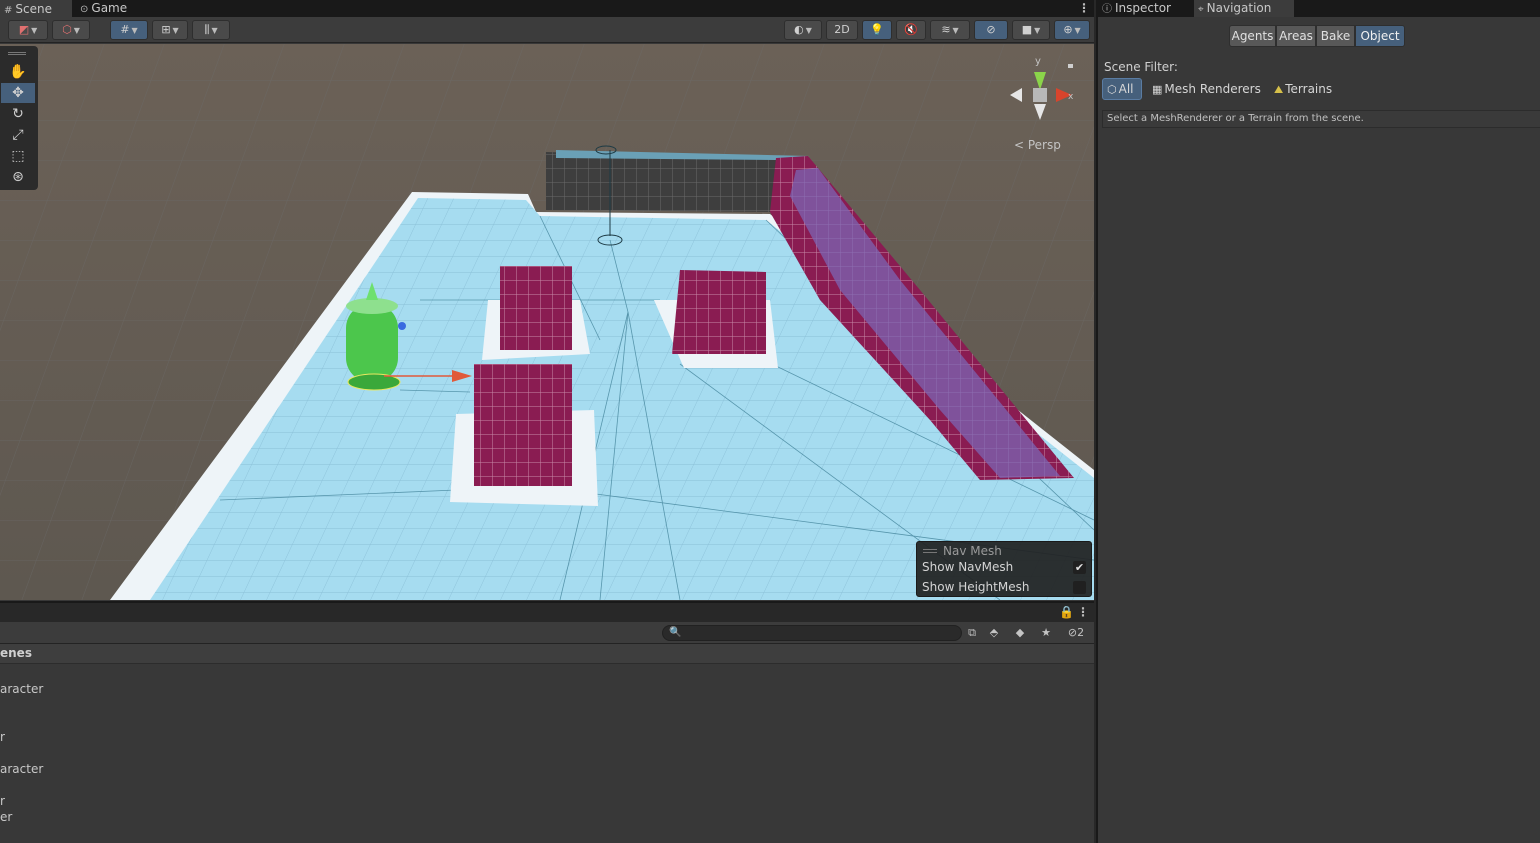 The image size is (1540, 843). I want to click on navmesh-overlay-title: Nav Mesh, so click(972, 551).